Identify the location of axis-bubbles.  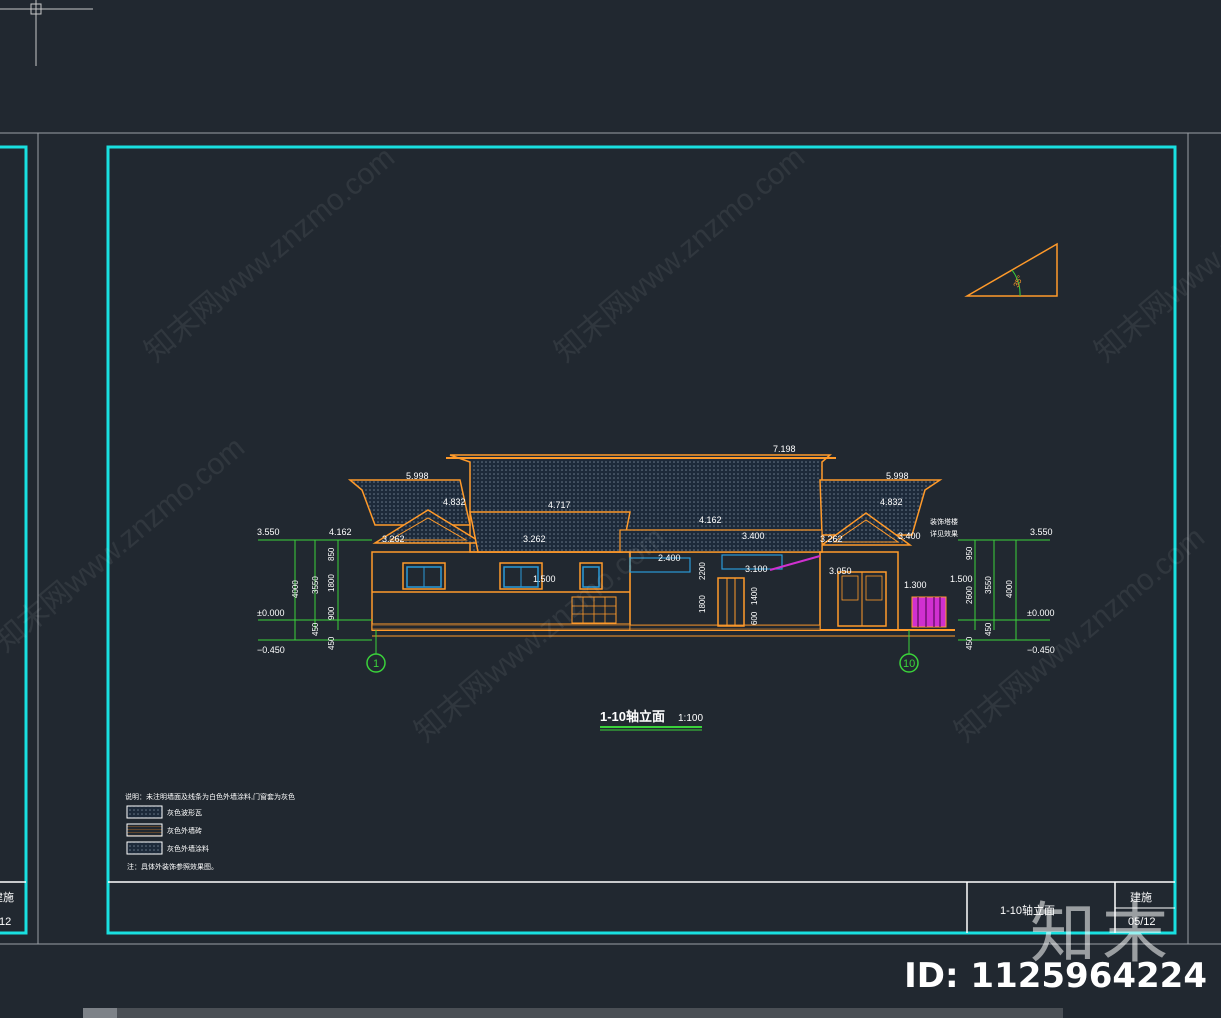
(642, 663).